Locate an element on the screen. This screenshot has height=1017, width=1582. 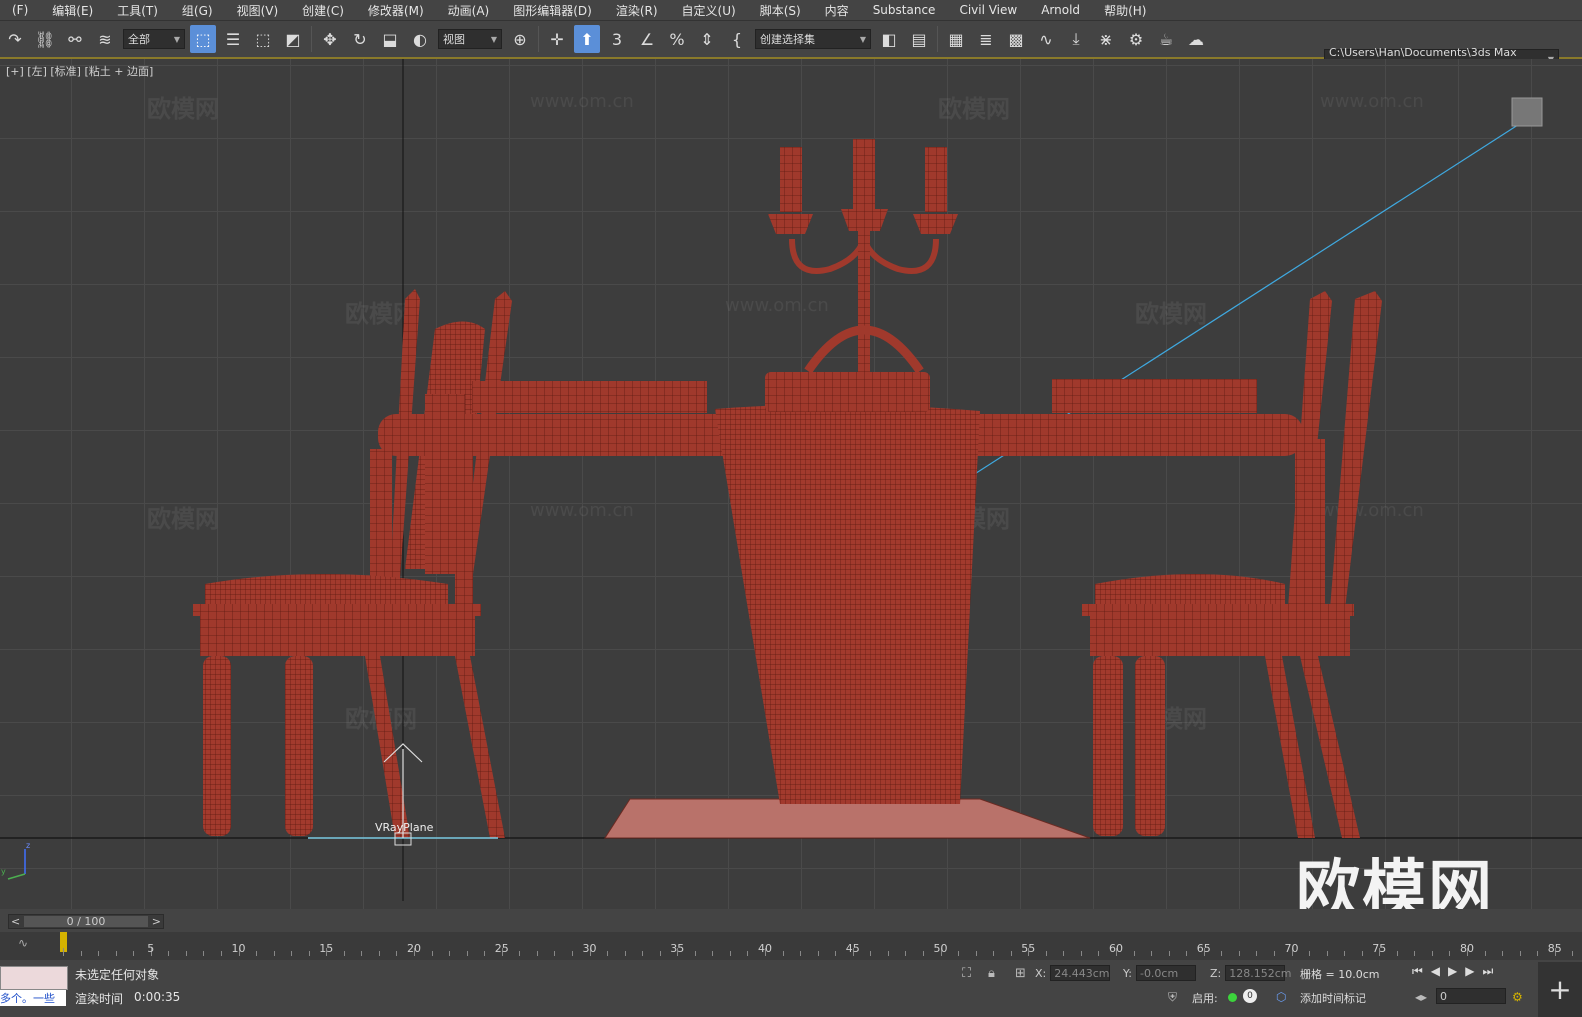
menu-item: 自定义(U) is located at coordinates (709, 10).